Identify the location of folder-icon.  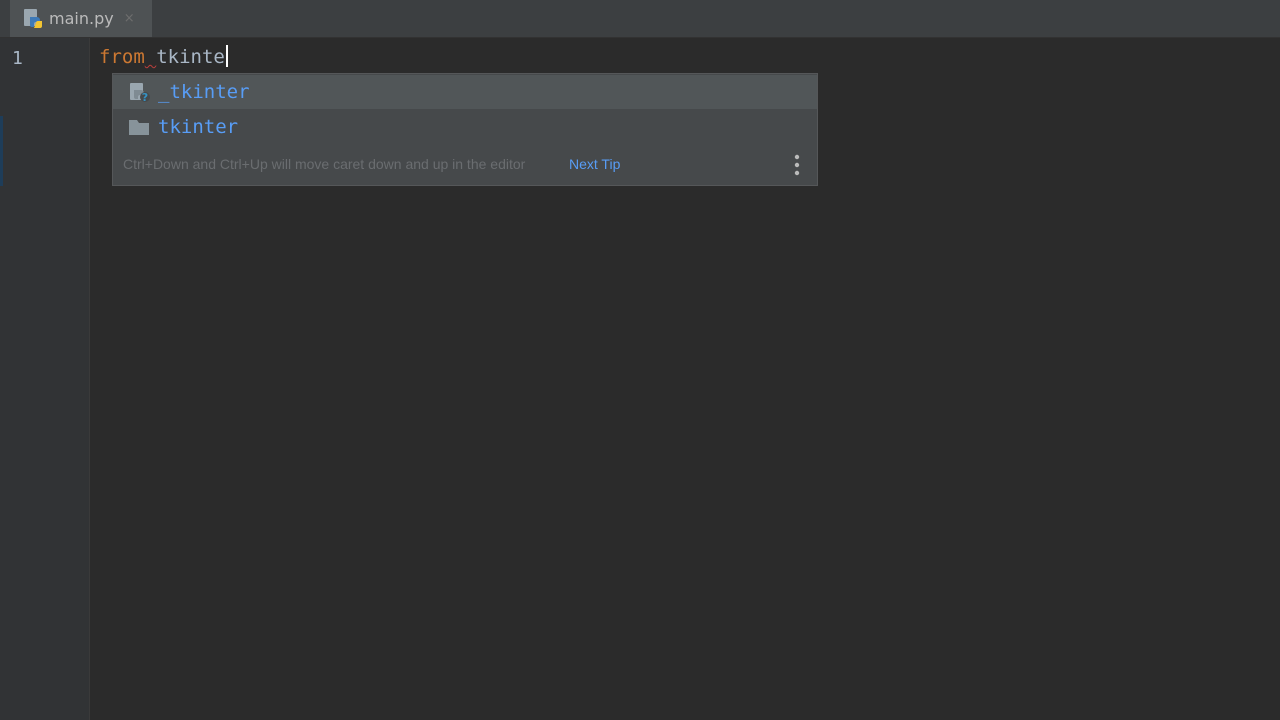
(139, 127).